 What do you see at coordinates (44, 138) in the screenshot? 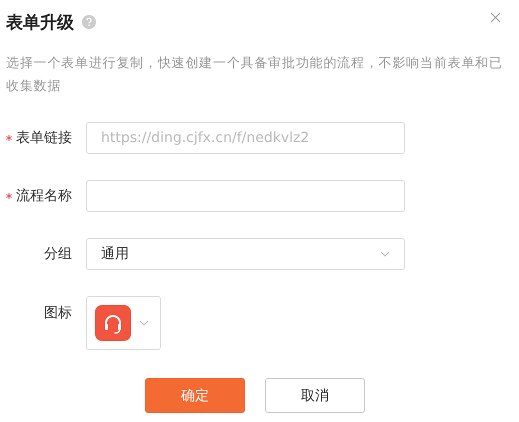
I see `field-label: 表单链接` at bounding box center [44, 138].